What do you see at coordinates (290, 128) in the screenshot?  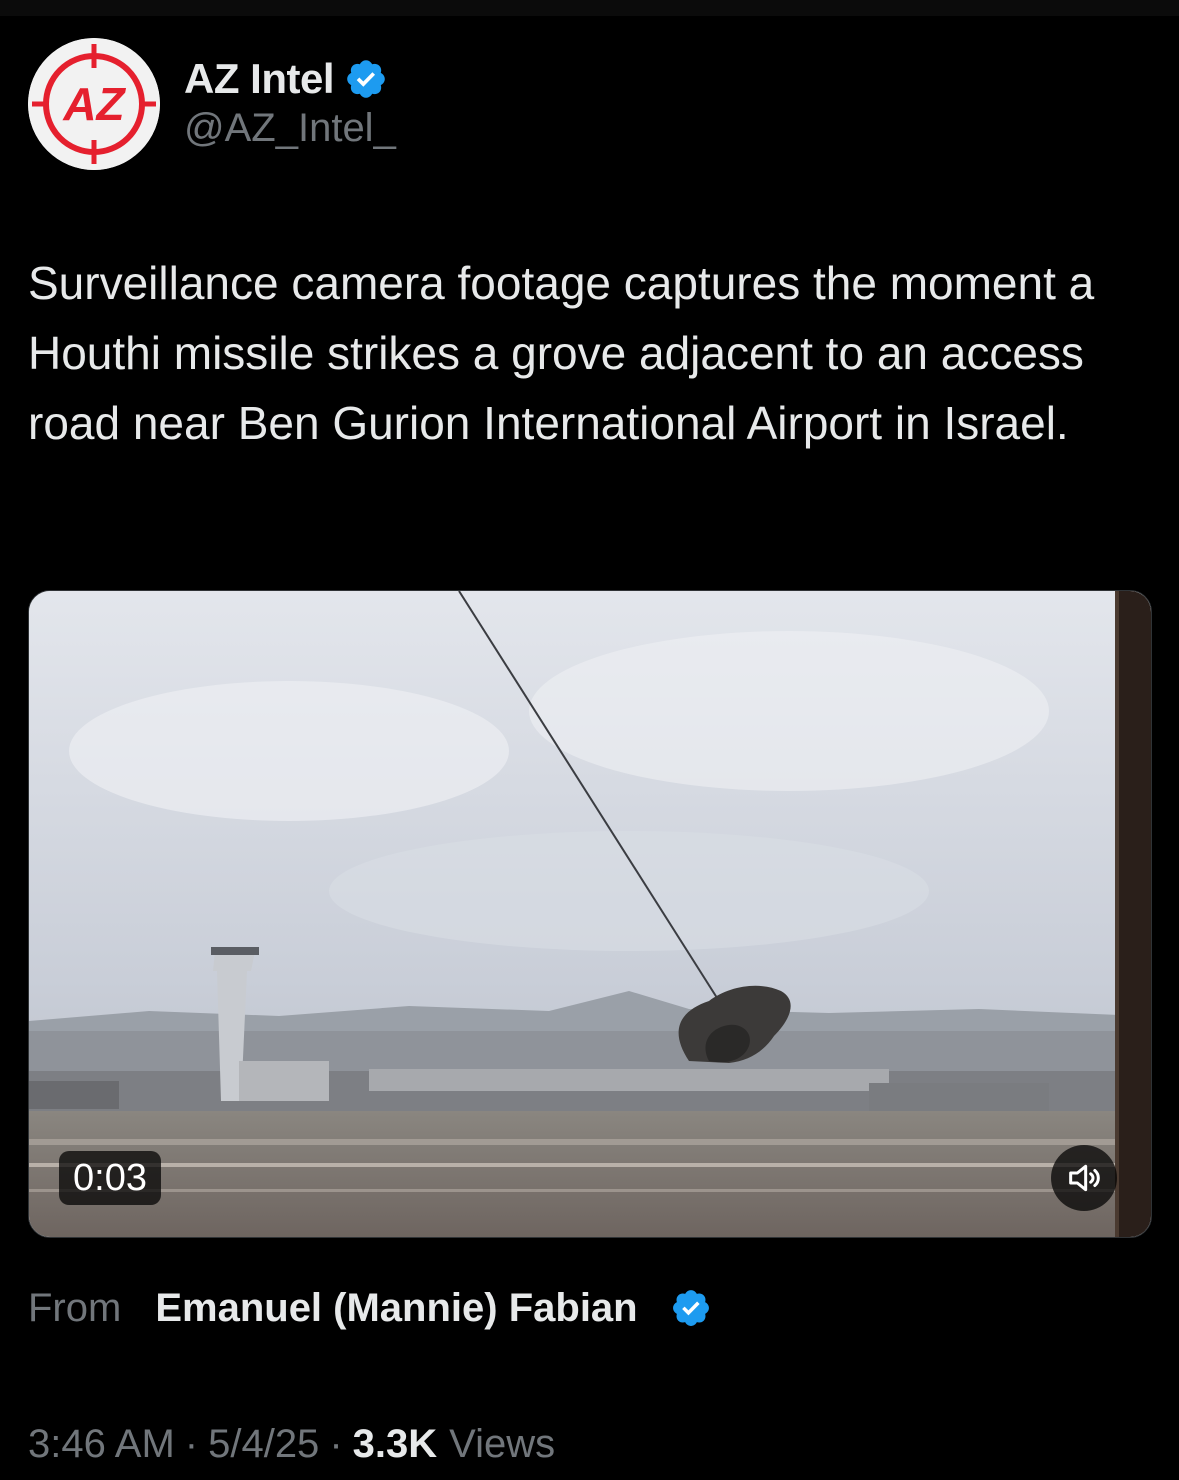 I see `author-handle: @AZ_Intel_` at bounding box center [290, 128].